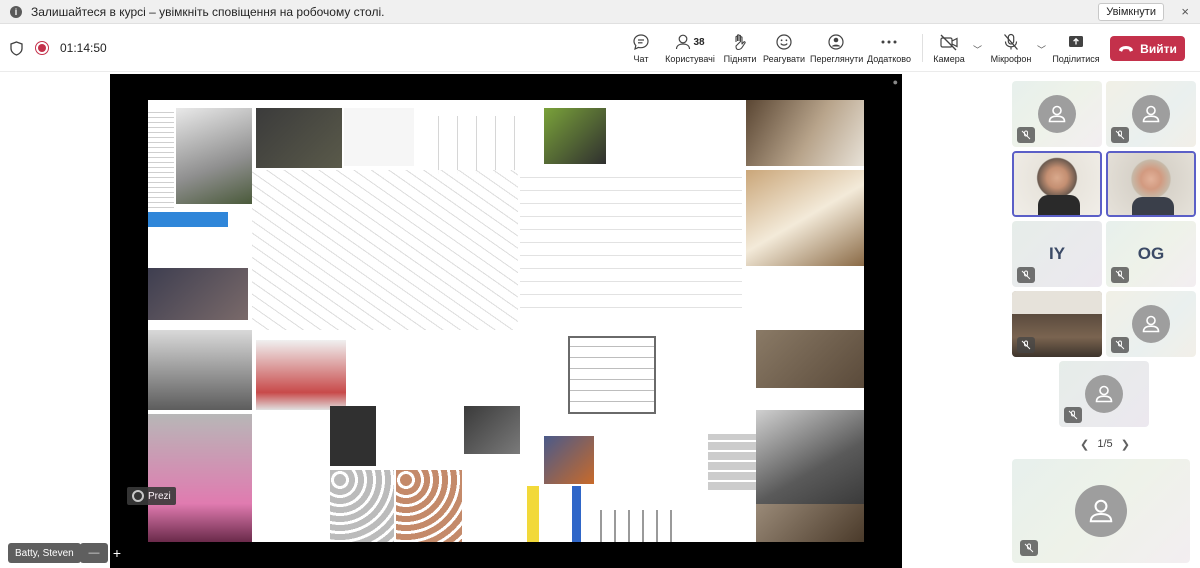 Image resolution: width=1200 pixels, height=568 pixels. I want to click on prezi-label: Prezi, so click(159, 496).